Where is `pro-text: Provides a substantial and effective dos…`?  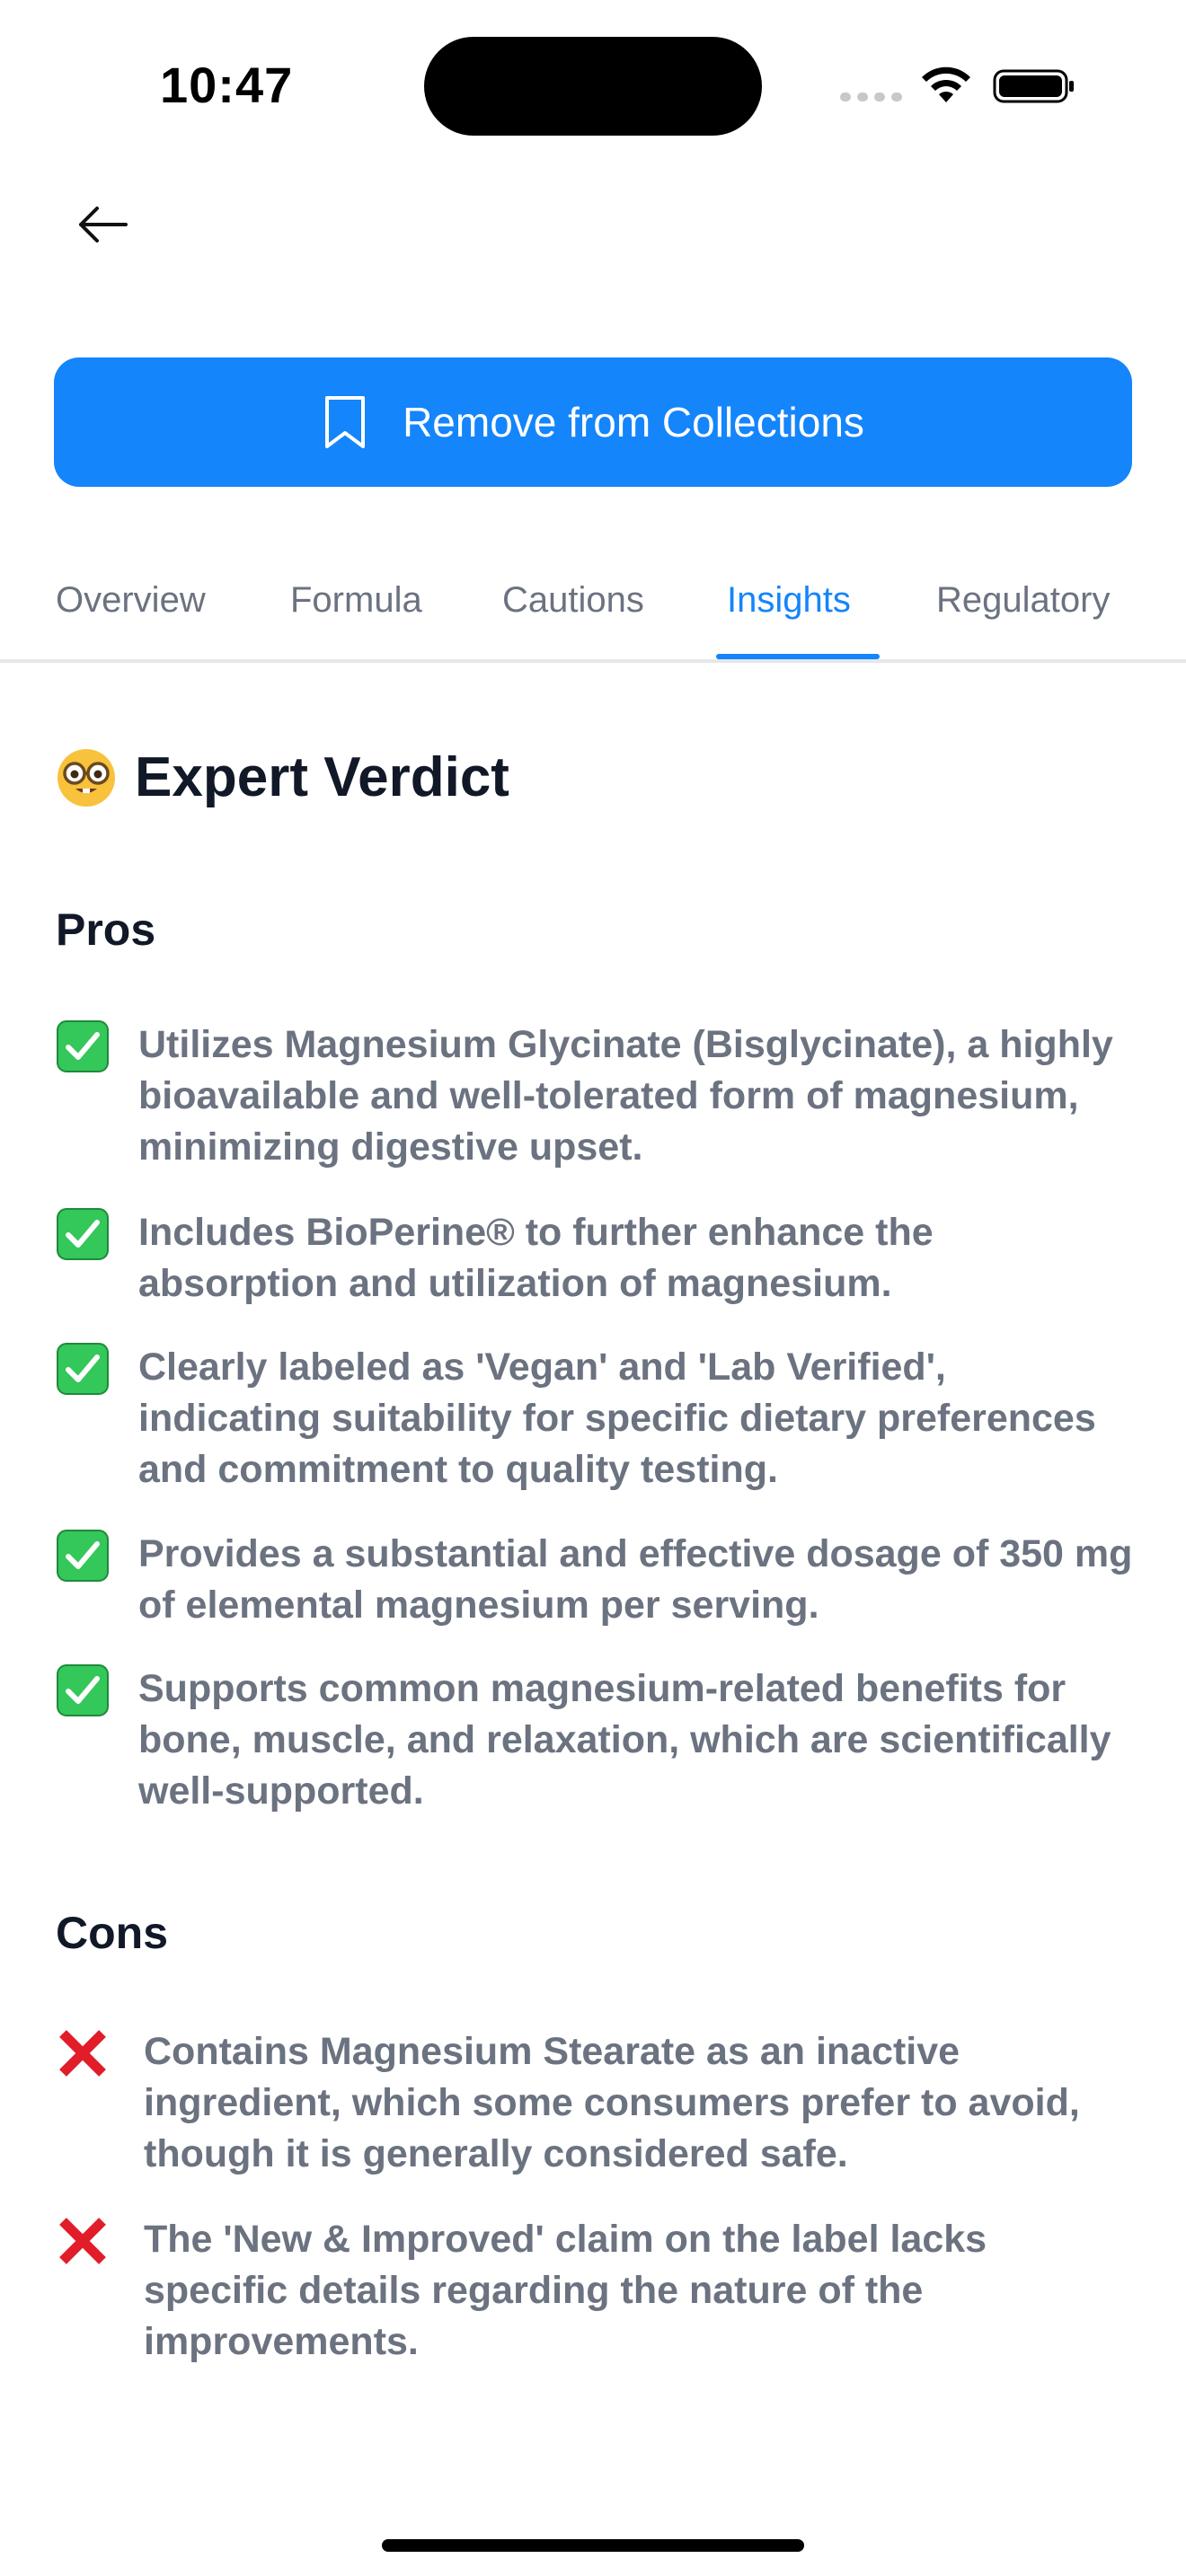
pro-text: Provides a substantial and effective dos… is located at coordinates (635, 1579).